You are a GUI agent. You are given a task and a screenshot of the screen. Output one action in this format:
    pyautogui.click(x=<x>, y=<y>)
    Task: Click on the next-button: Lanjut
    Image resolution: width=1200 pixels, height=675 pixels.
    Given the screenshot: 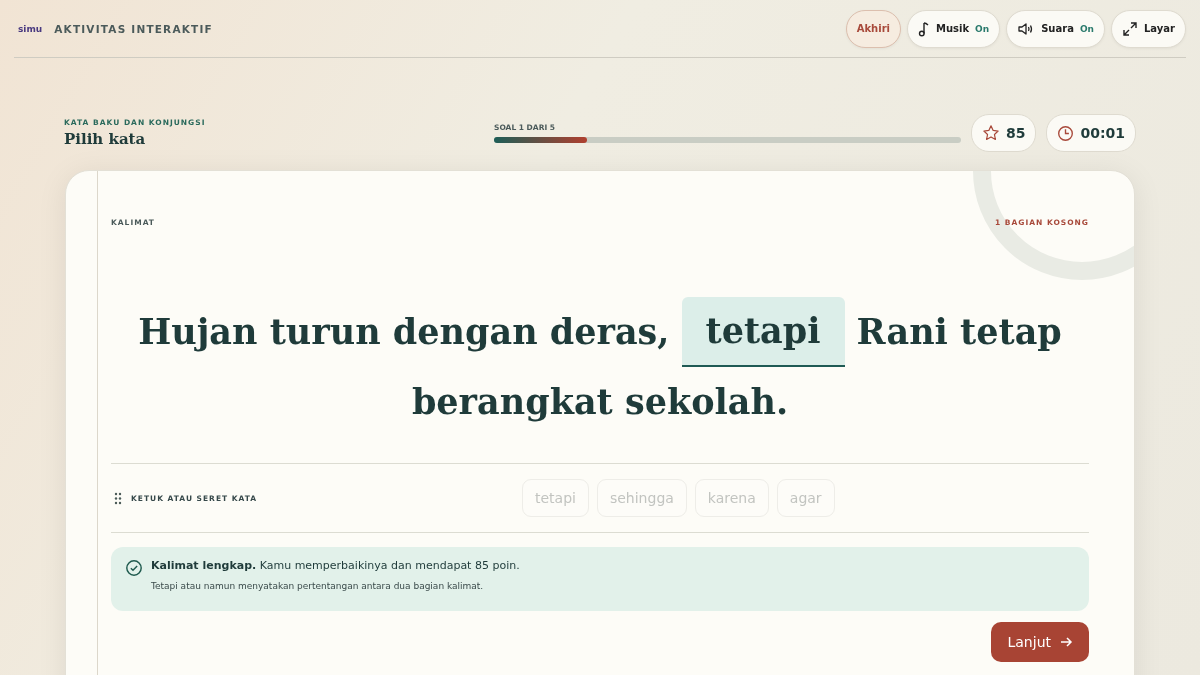 What is the action you would take?
    pyautogui.click(x=1040, y=642)
    